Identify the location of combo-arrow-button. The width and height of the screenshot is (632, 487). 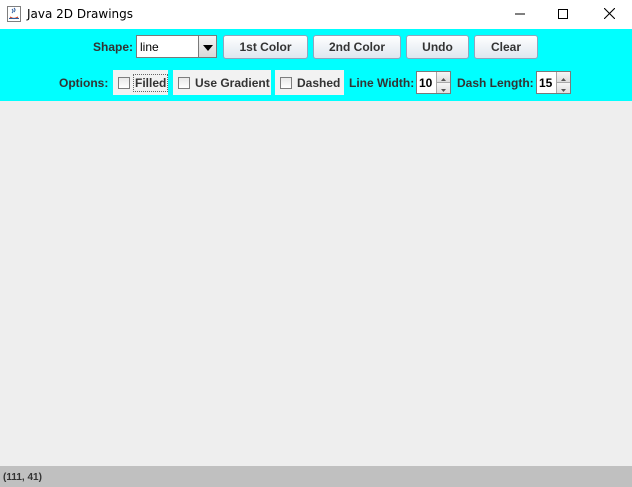
(207, 46).